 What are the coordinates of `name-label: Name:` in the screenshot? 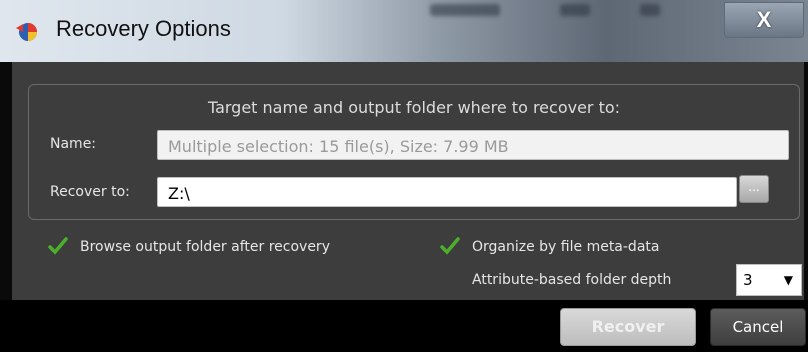 It's located at (73, 144).